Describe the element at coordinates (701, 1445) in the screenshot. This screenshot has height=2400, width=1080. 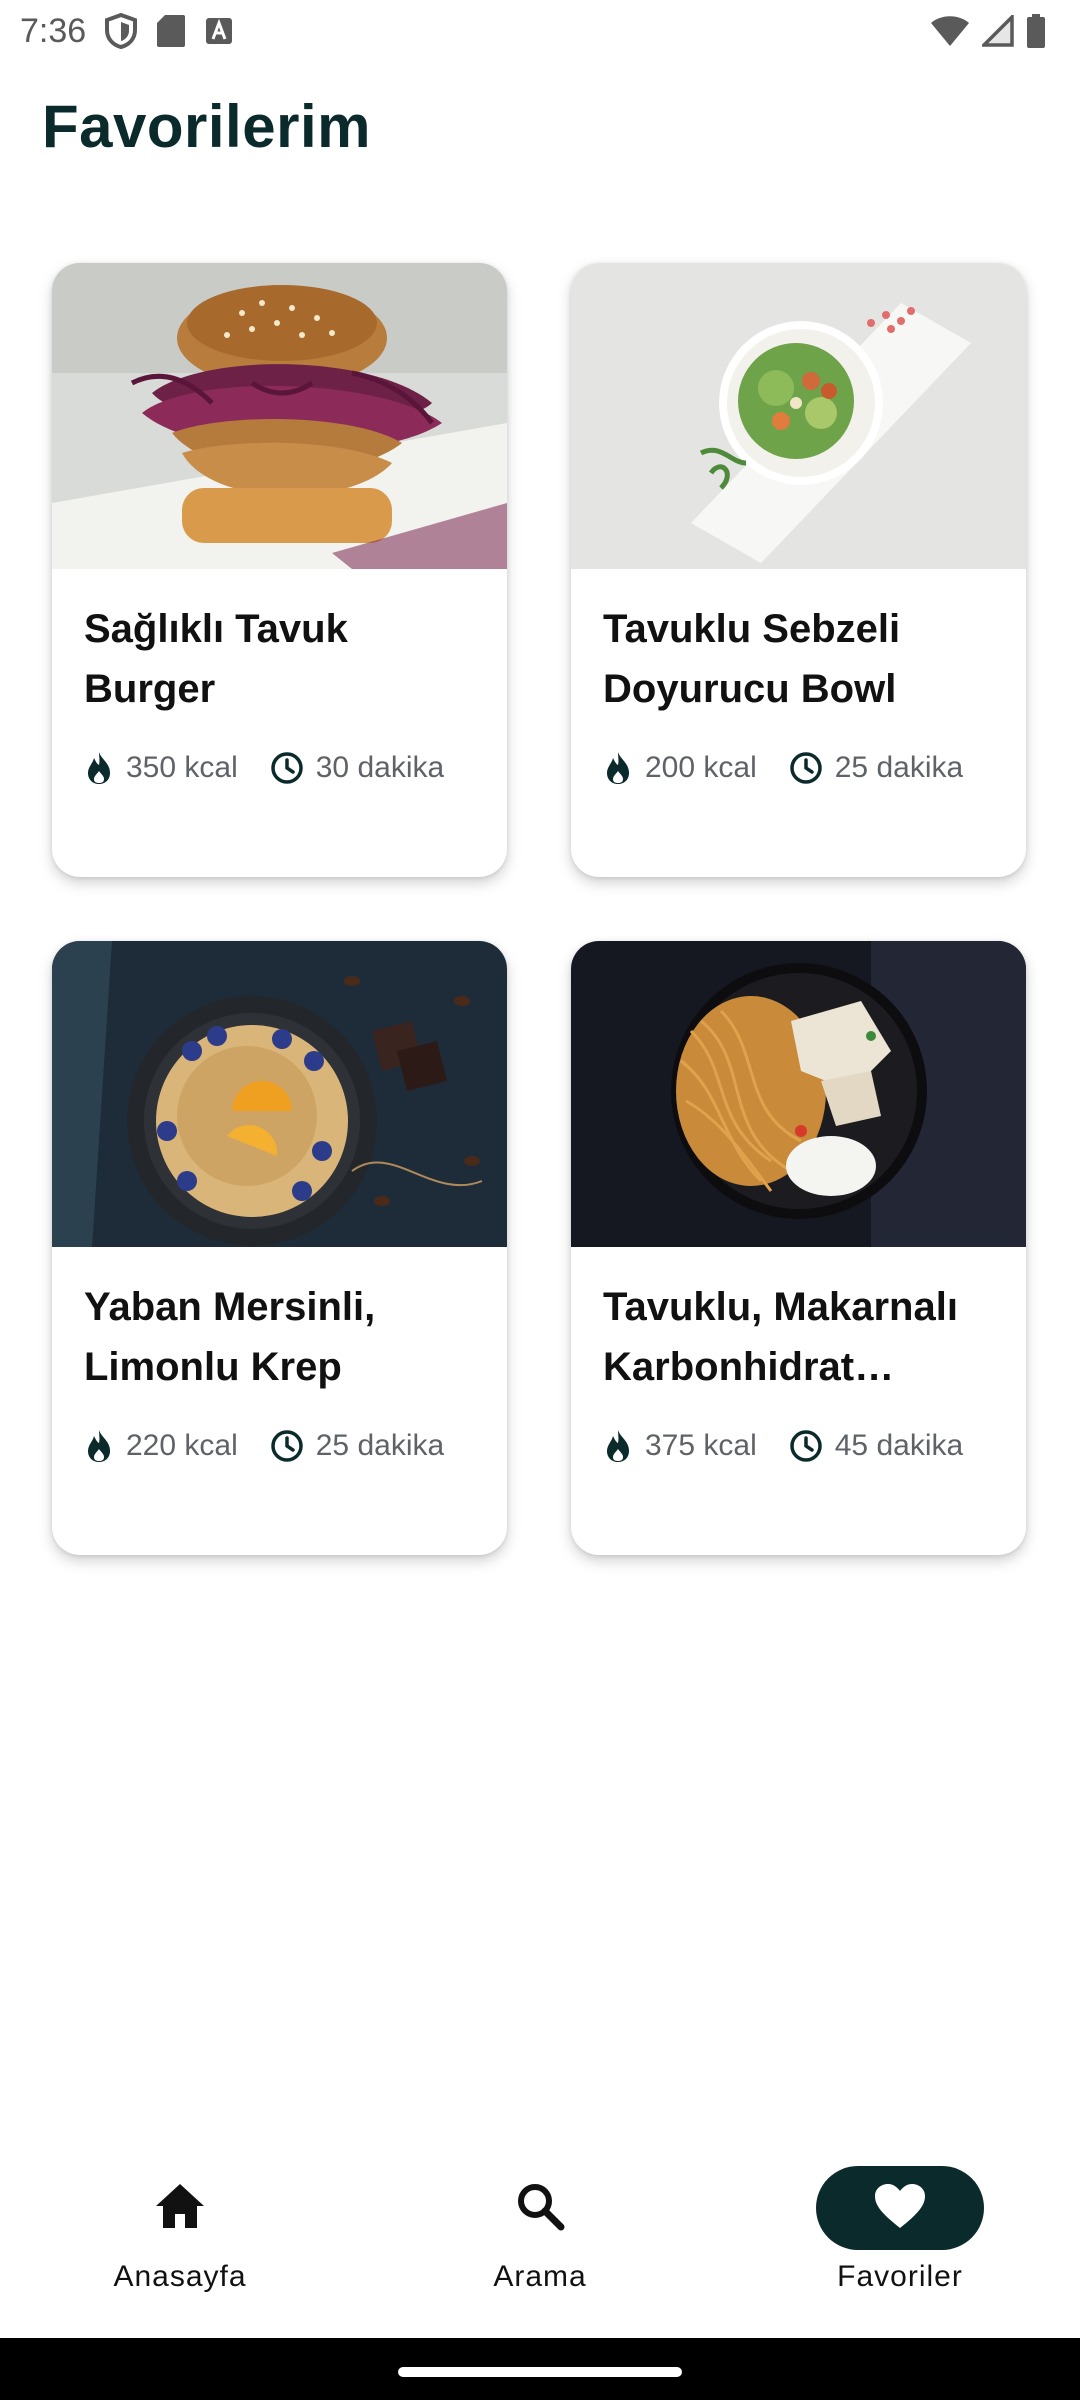
I see `calories-text: 375 kcal` at that location.